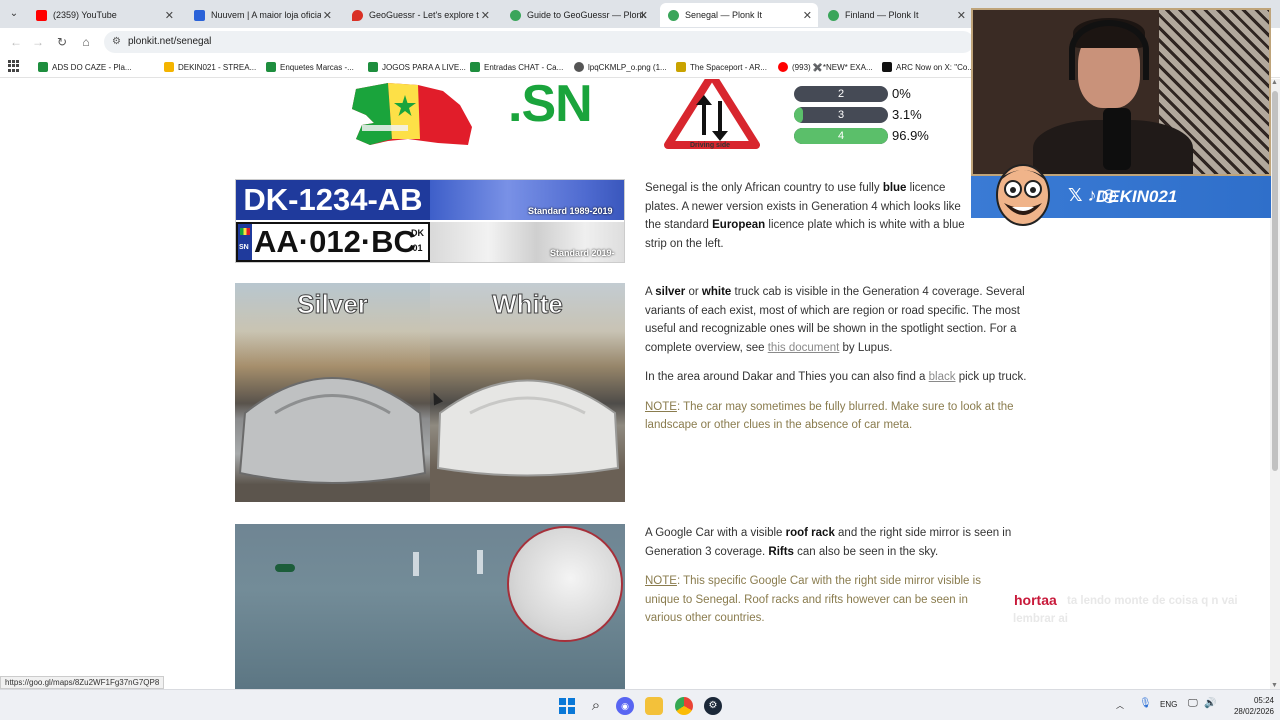 The image size is (1280, 720). I want to click on steam-icon: ⚙, so click(713, 706).